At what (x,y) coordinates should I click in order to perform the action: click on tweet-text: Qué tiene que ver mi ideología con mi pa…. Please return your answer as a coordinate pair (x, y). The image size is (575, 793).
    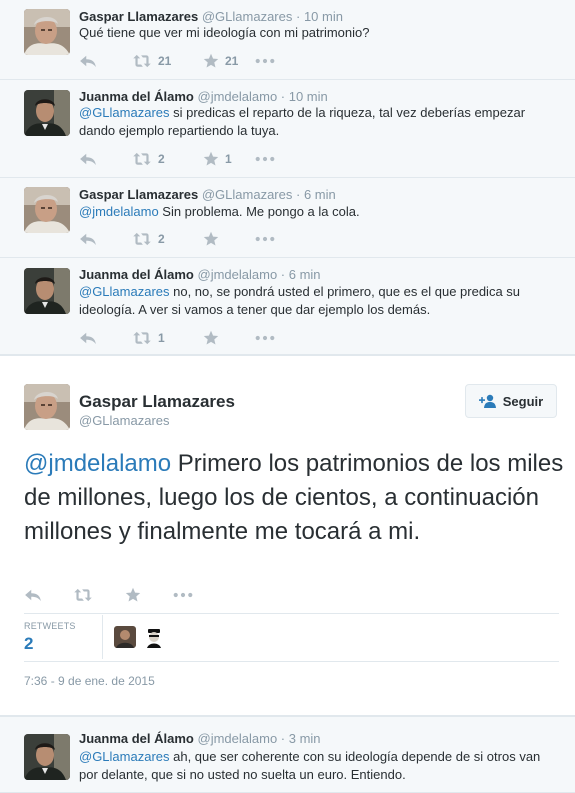
    Looking at the image, I should click on (319, 33).